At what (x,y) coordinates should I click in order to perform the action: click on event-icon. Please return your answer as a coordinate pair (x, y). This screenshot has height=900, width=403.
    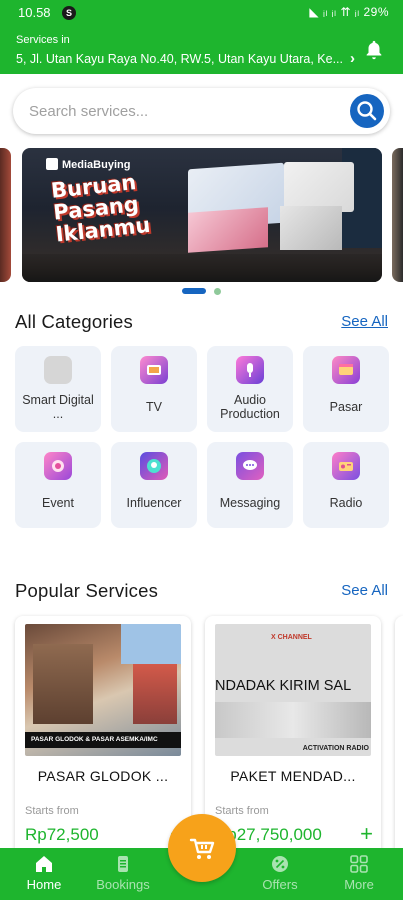
    Looking at the image, I should click on (58, 466).